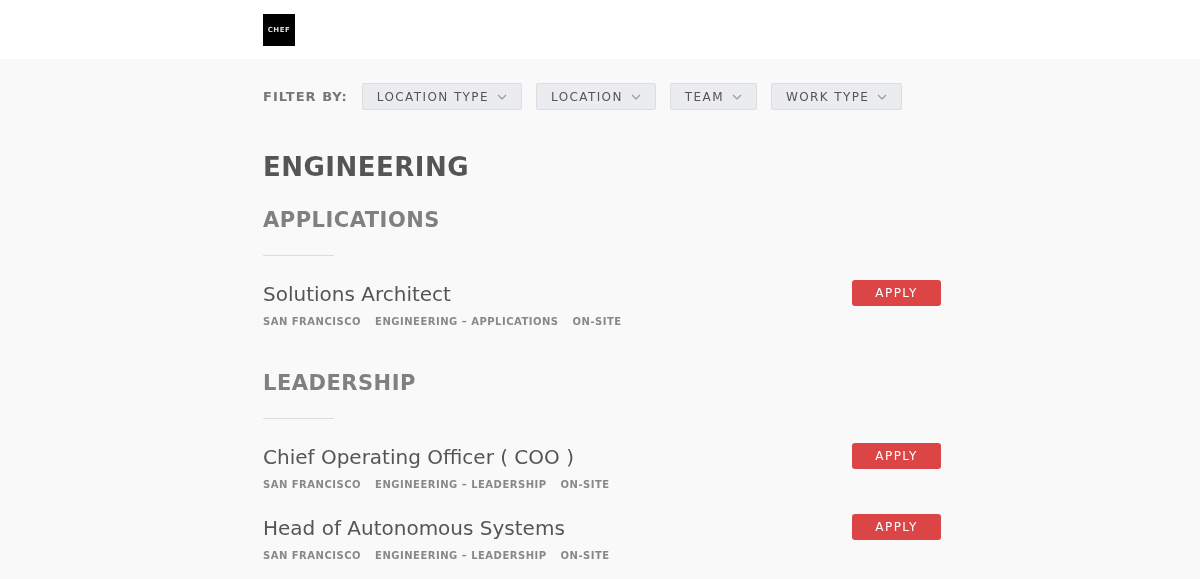 Image resolution: width=1200 pixels, height=579 pixels. Describe the element at coordinates (441, 96) in the screenshot. I see `filter-dropdown: LOCATION TYPE` at that location.